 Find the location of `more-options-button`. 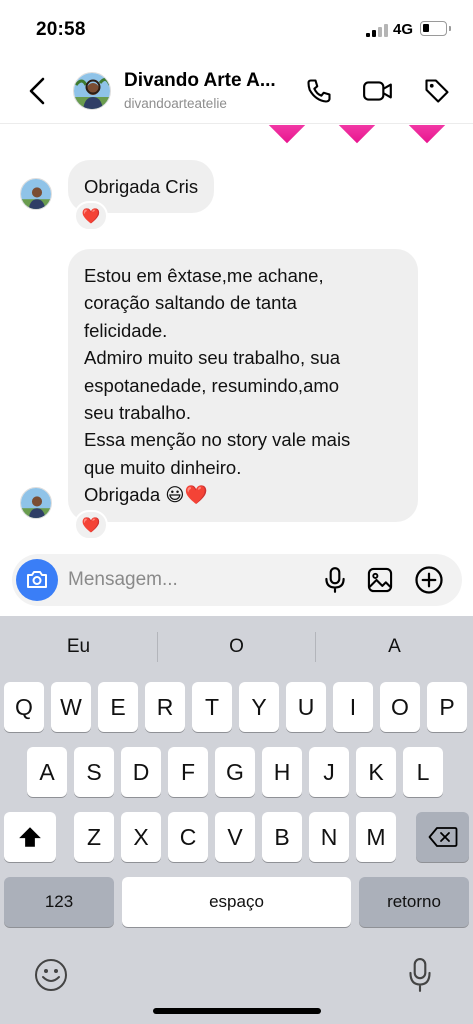

more-options-button is located at coordinates (429, 580).